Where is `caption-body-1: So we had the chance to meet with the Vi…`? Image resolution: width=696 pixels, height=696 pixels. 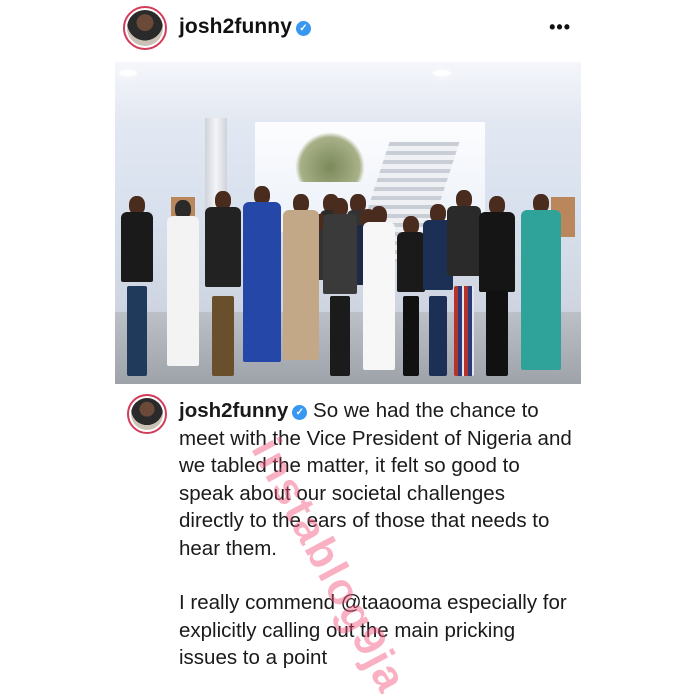 caption-body-1: So we had the chance to meet with the Vi… is located at coordinates (375, 479).